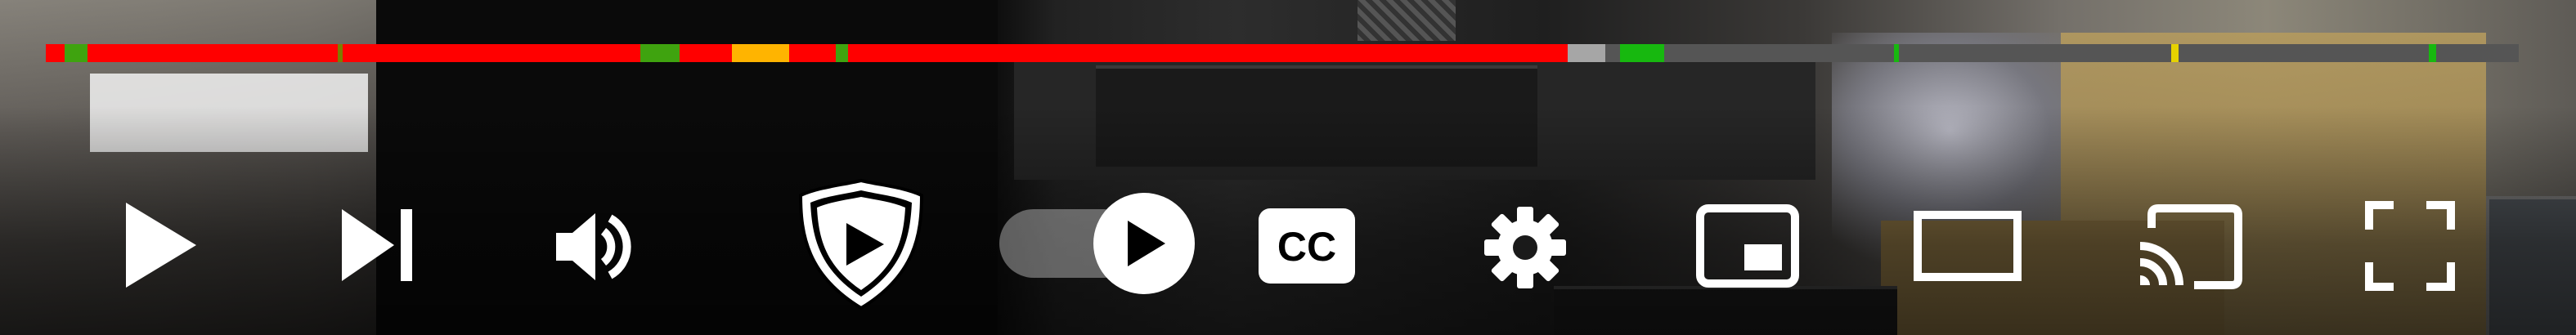 This screenshot has width=2576, height=335. I want to click on next-icon, so click(377, 245).